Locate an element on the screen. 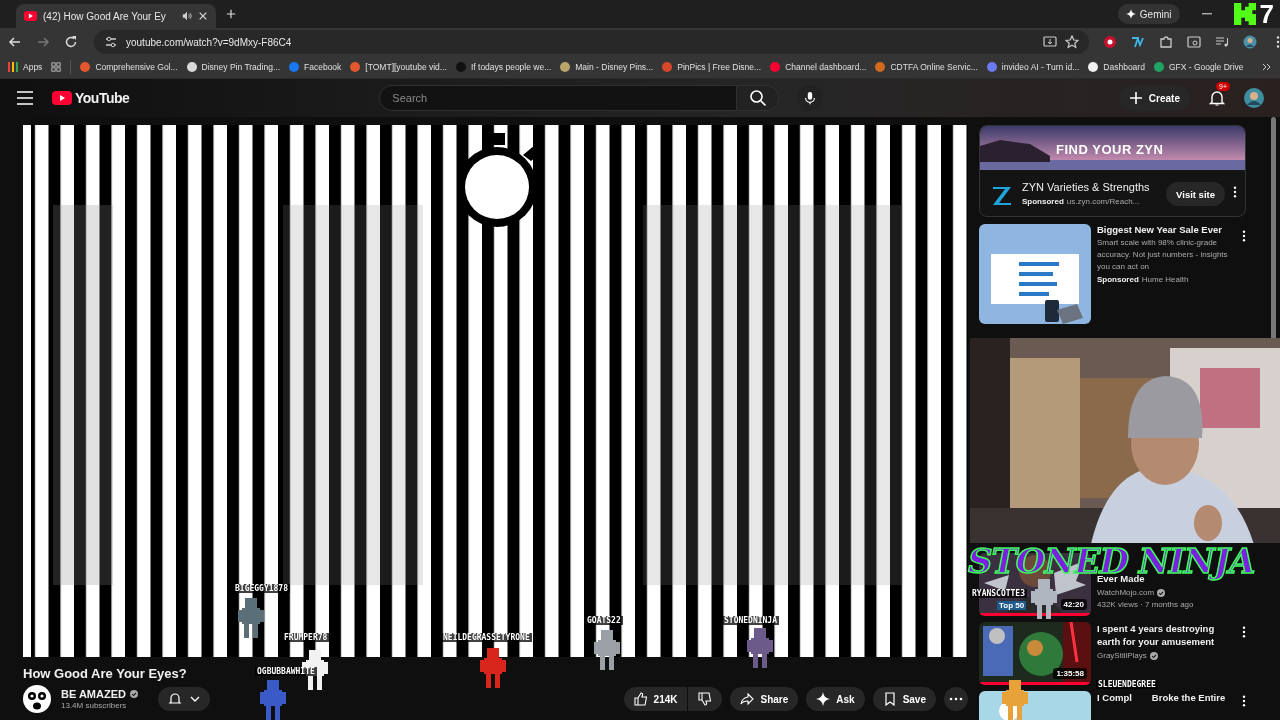  banner-headline: FIND YOUR ZYN is located at coordinates (1110, 149).